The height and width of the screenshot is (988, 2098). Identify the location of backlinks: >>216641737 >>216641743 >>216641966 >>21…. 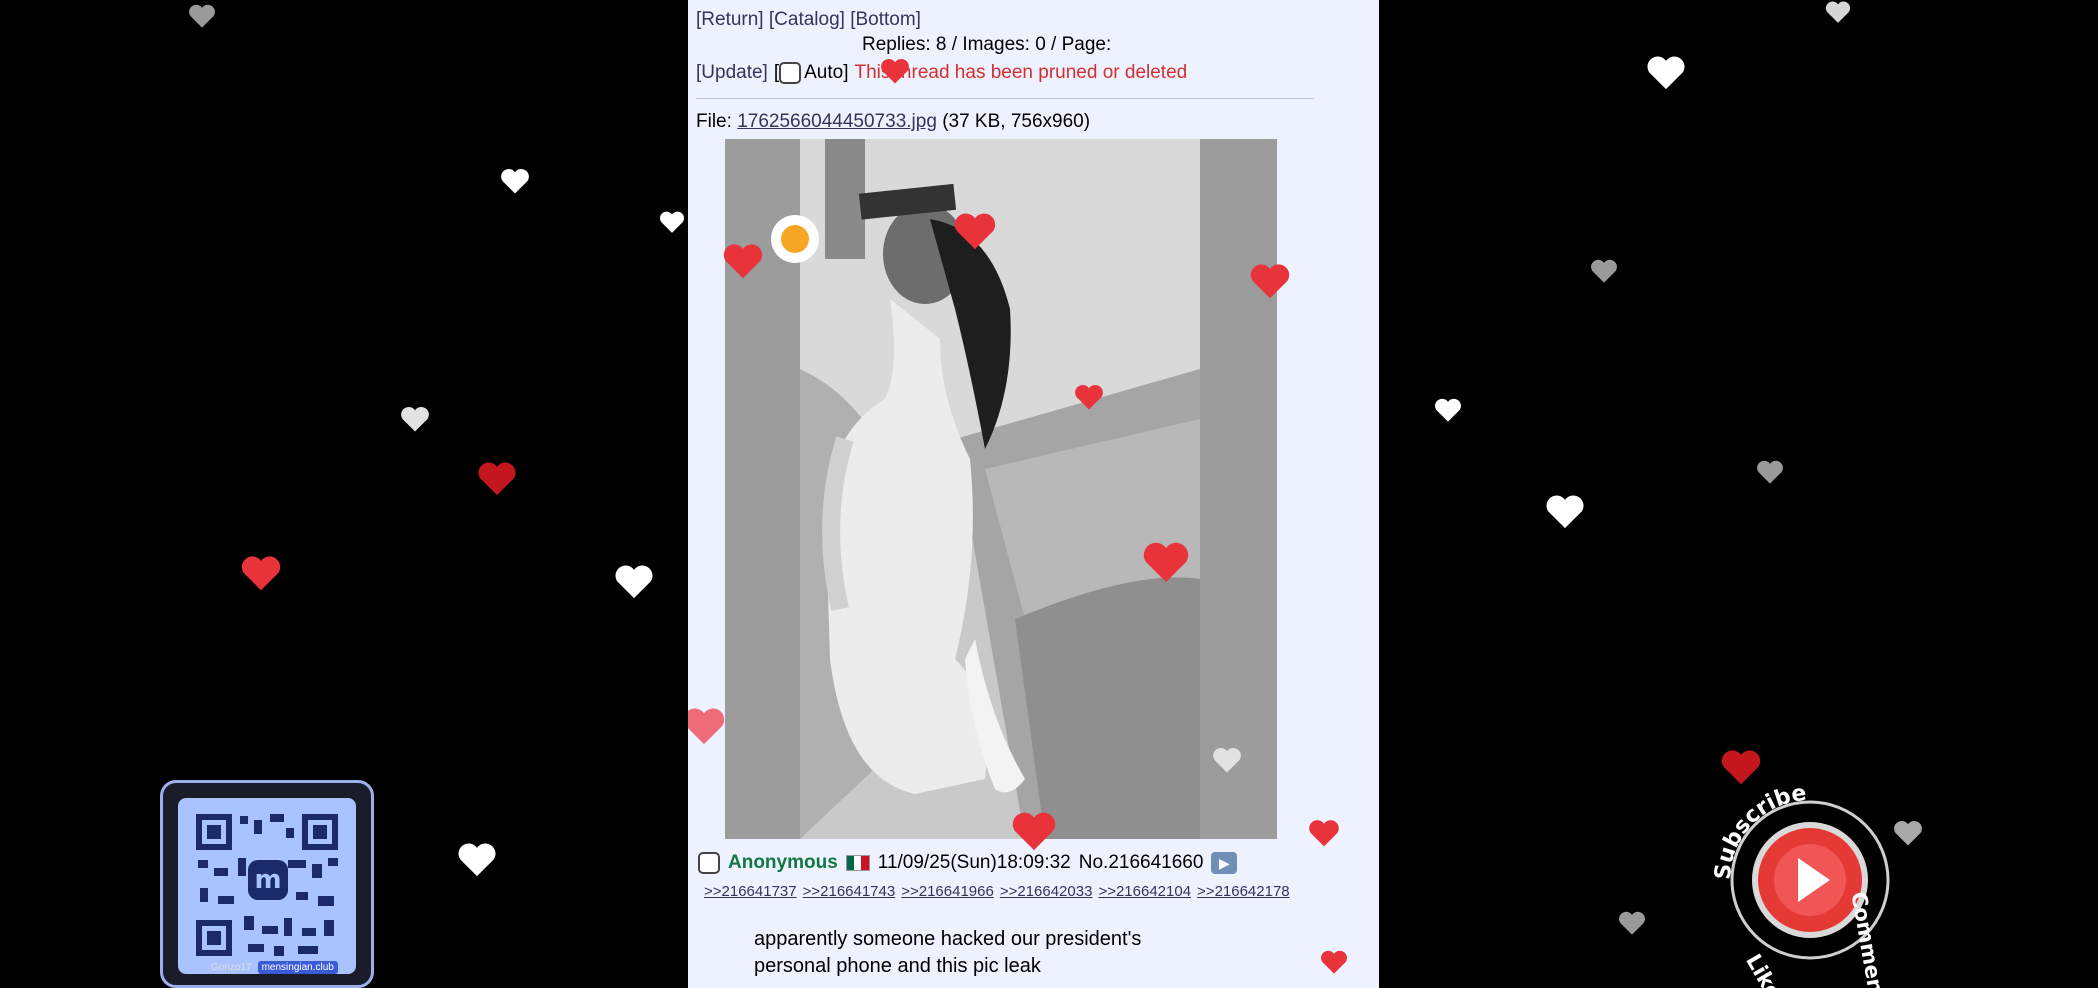
(997, 891).